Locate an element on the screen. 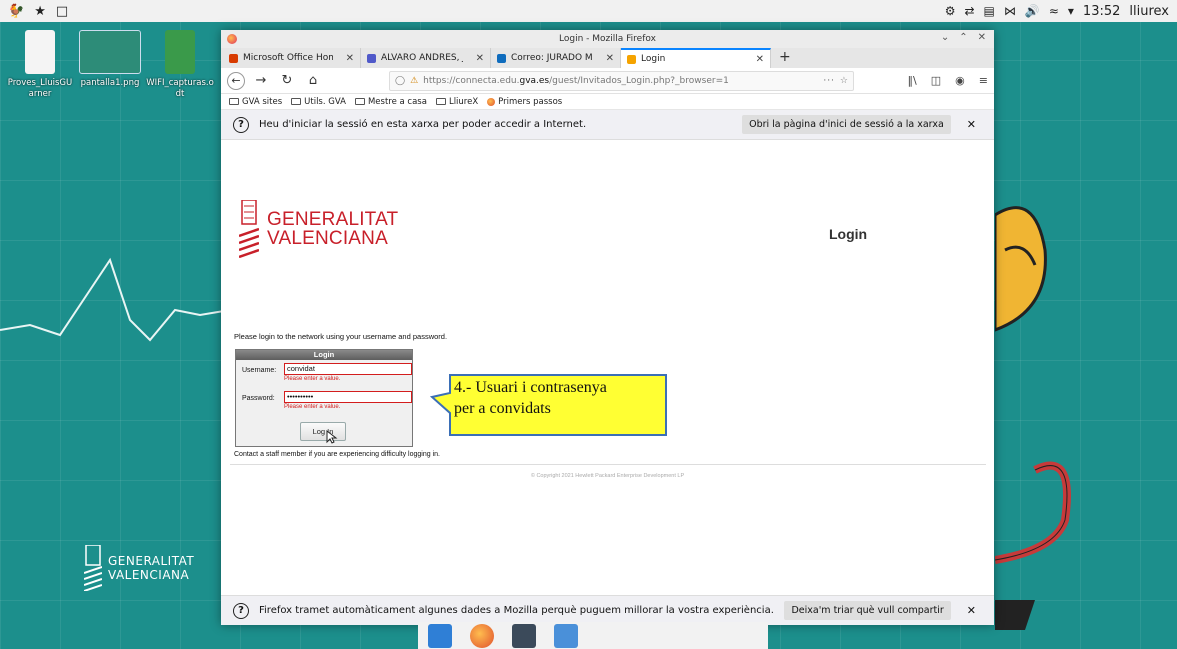 This screenshot has height=649, width=1177. window-titlebar: Login - Mozilla Firefox ⌄ ⌃ ✕ is located at coordinates (607, 39).